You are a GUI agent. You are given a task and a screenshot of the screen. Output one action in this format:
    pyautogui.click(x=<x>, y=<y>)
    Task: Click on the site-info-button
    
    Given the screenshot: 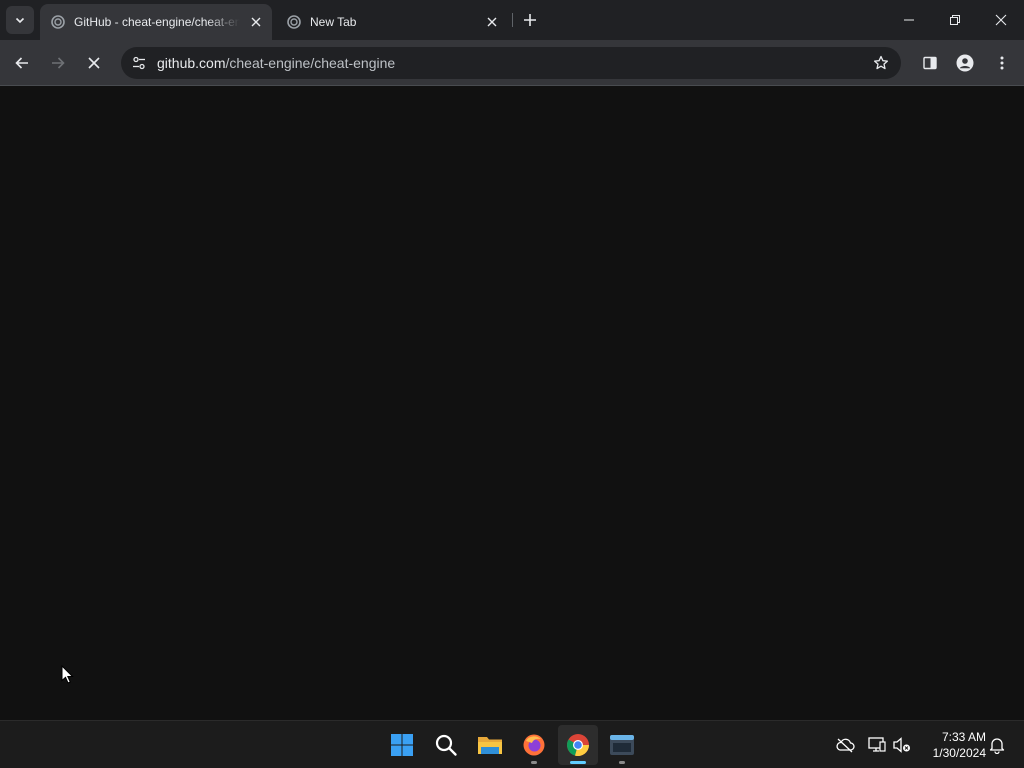 What is the action you would take?
    pyautogui.click(x=139, y=63)
    